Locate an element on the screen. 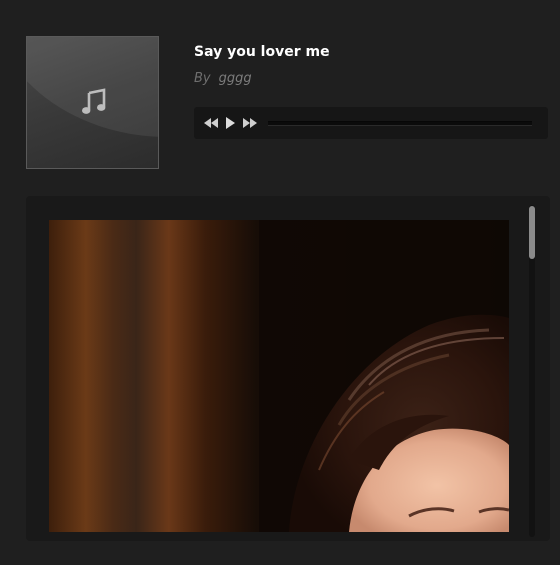 The image size is (560, 565). artist-name: gggg is located at coordinates (235, 78).